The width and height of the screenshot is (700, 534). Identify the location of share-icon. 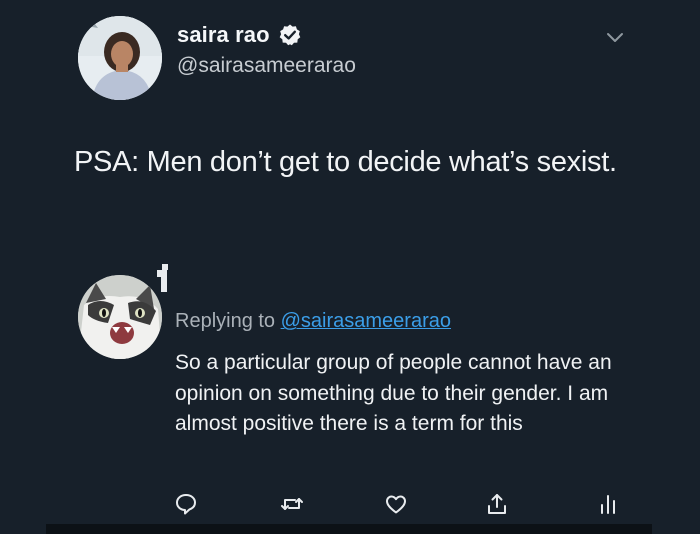
(497, 504).